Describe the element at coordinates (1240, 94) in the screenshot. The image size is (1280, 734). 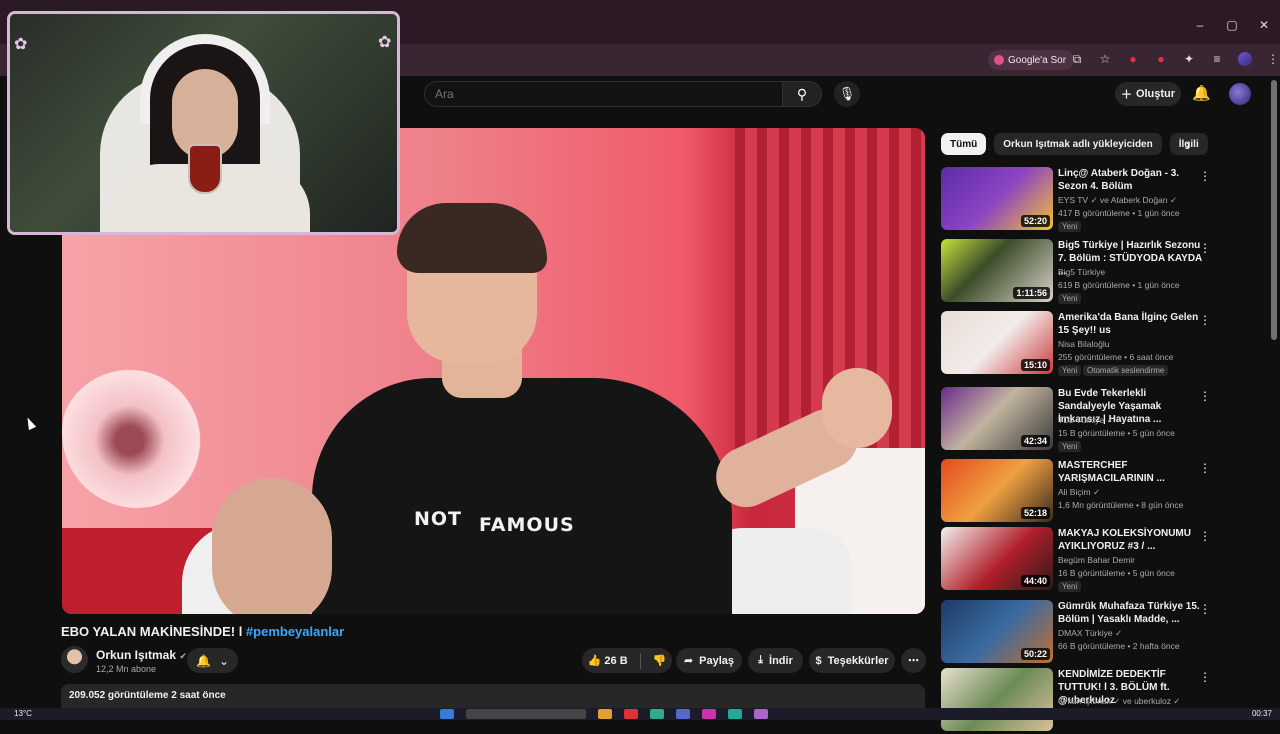
I see `user-avatar` at that location.